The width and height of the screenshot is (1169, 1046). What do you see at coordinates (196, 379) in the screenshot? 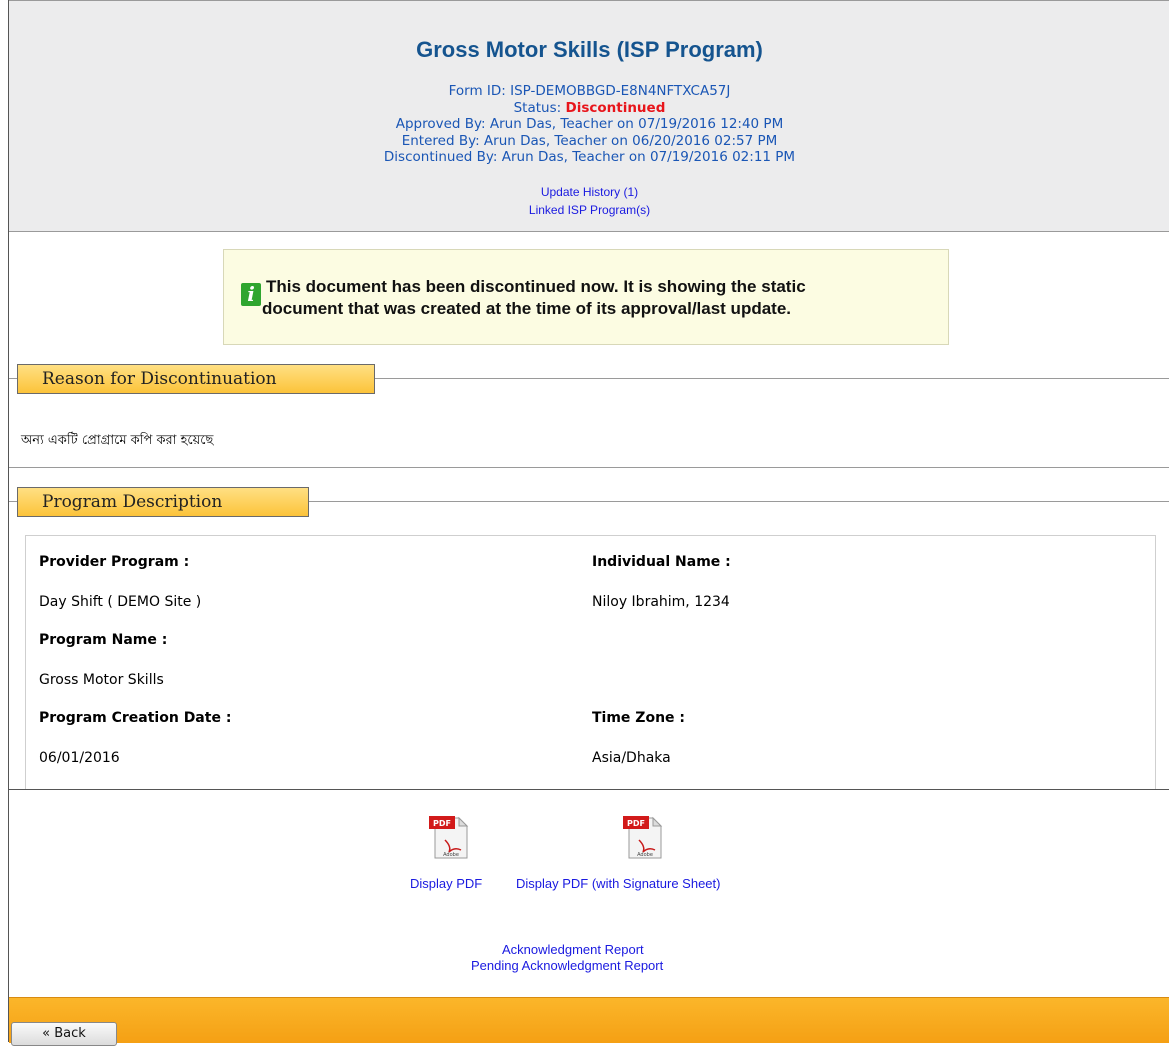
I see `reason-legend: Reason for Discontinuation` at bounding box center [196, 379].